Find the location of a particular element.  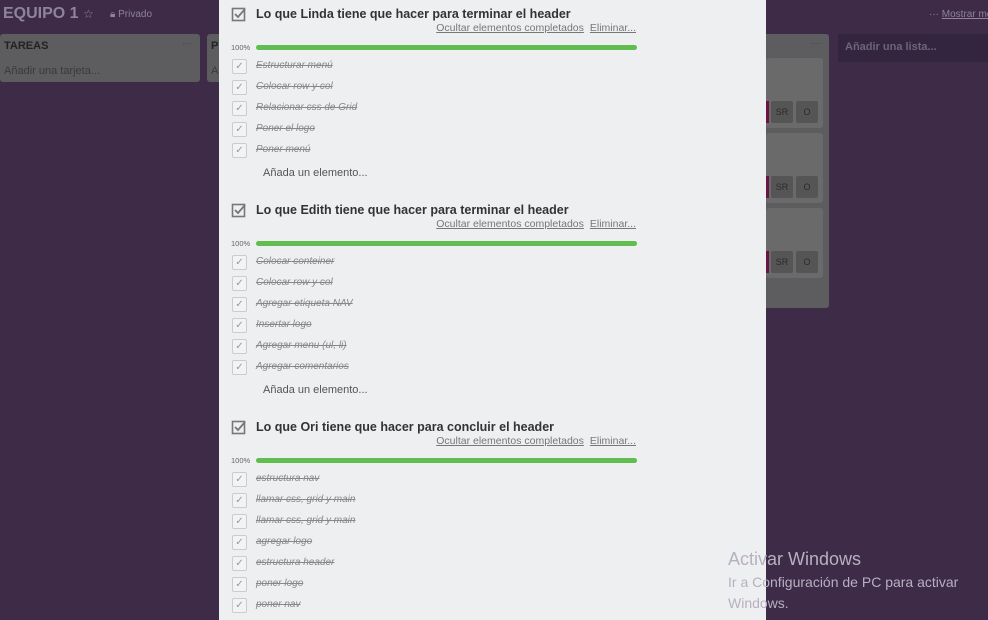

checklist-item: ✓ Colocar conteiner is located at coordinates (492, 262).